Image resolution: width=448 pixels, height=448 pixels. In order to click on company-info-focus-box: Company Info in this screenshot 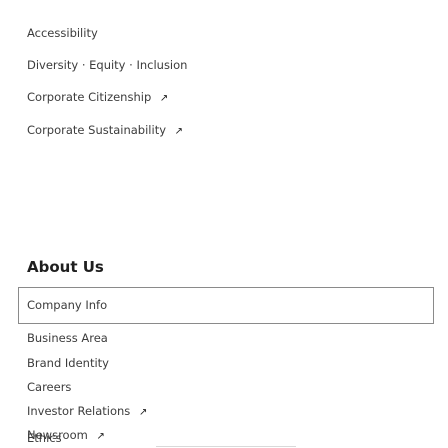, I will do `click(226, 305)`.